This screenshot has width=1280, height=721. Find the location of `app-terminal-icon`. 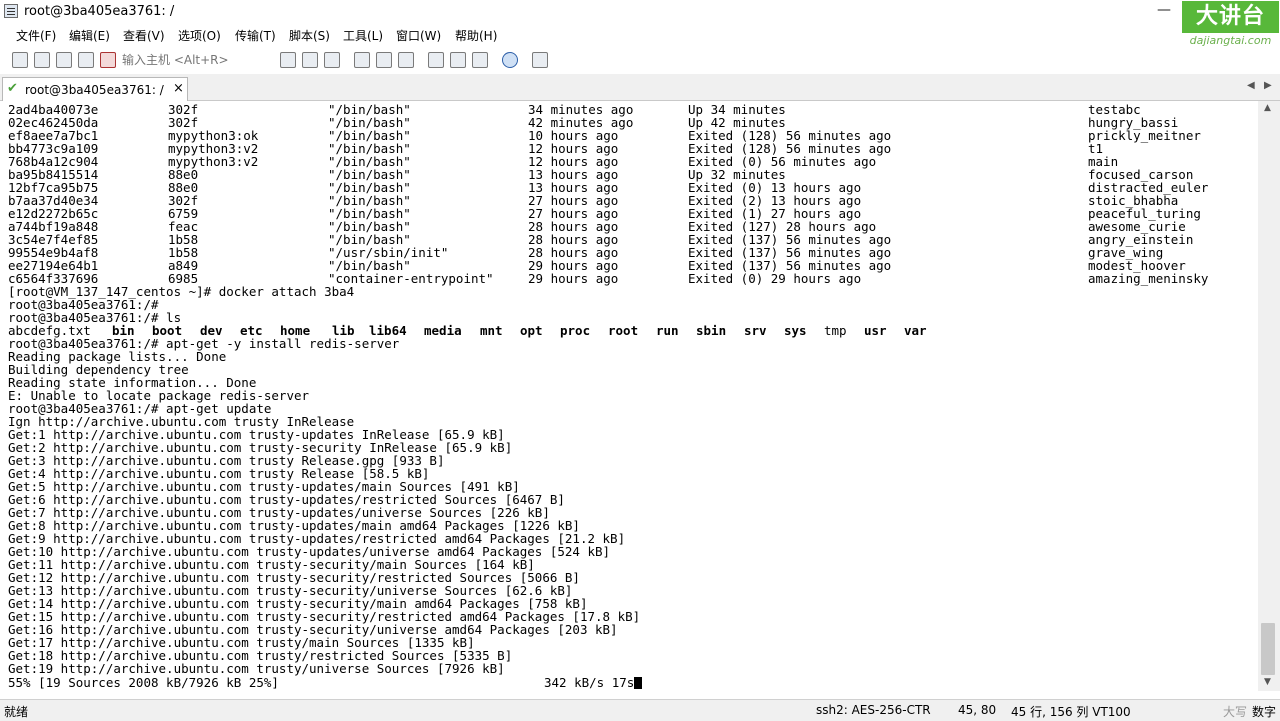

app-terminal-icon is located at coordinates (11, 11).